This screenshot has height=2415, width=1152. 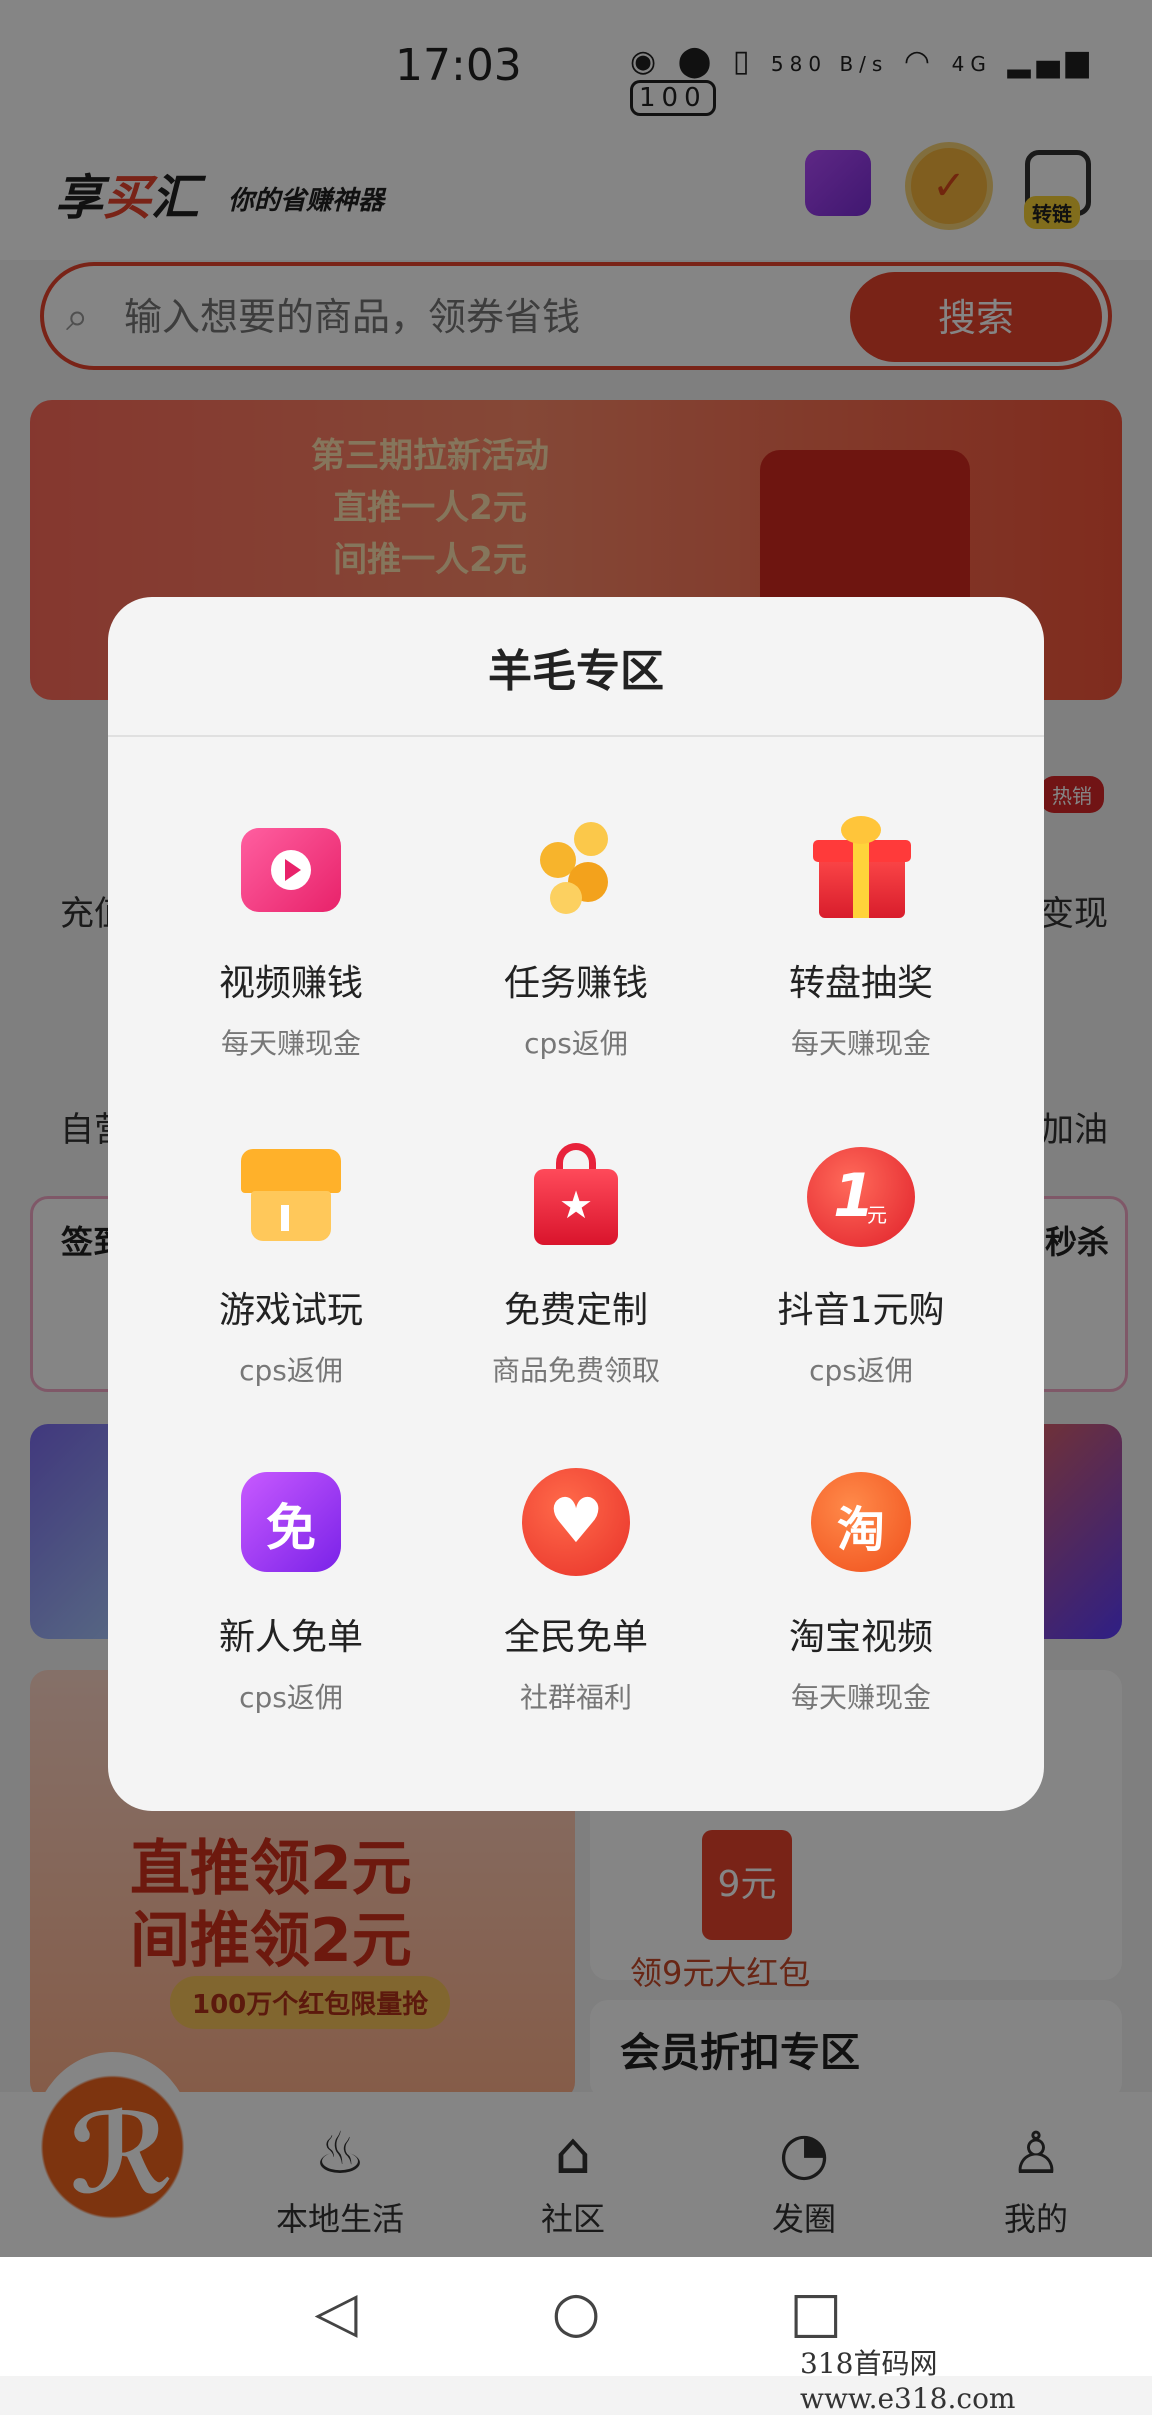 I want to click on zone-item-desc: 社群福利, so click(x=575, y=1697).